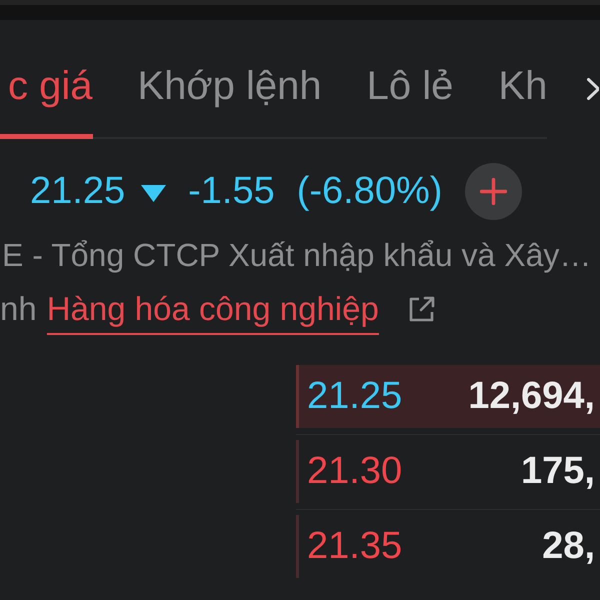 Image resolution: width=600 pixels, height=600 pixels. What do you see at coordinates (78, 191) in the screenshot?
I see `price-text: 21.25` at bounding box center [78, 191].